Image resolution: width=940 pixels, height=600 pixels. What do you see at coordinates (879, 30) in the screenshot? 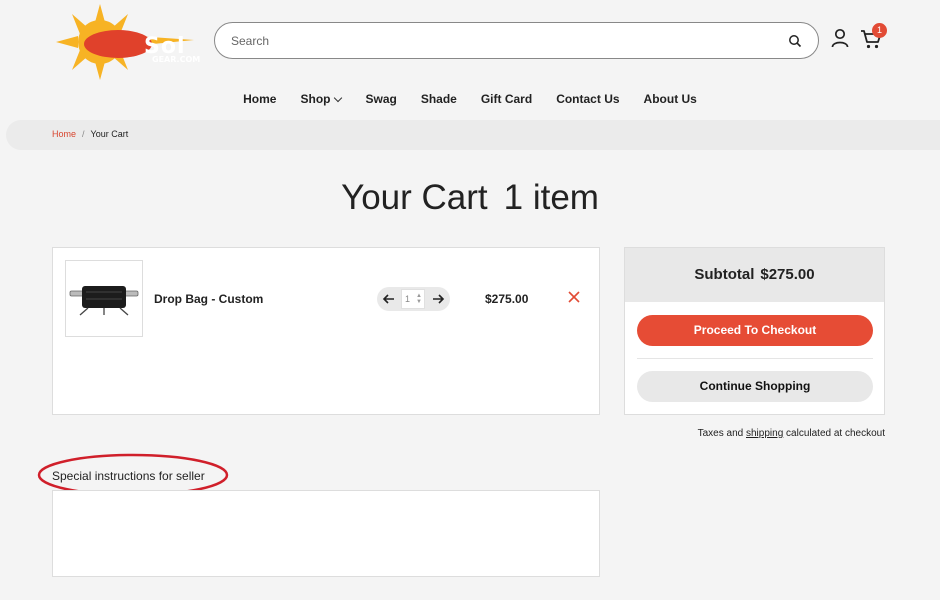
I see `cart-count-badge: 1` at bounding box center [879, 30].